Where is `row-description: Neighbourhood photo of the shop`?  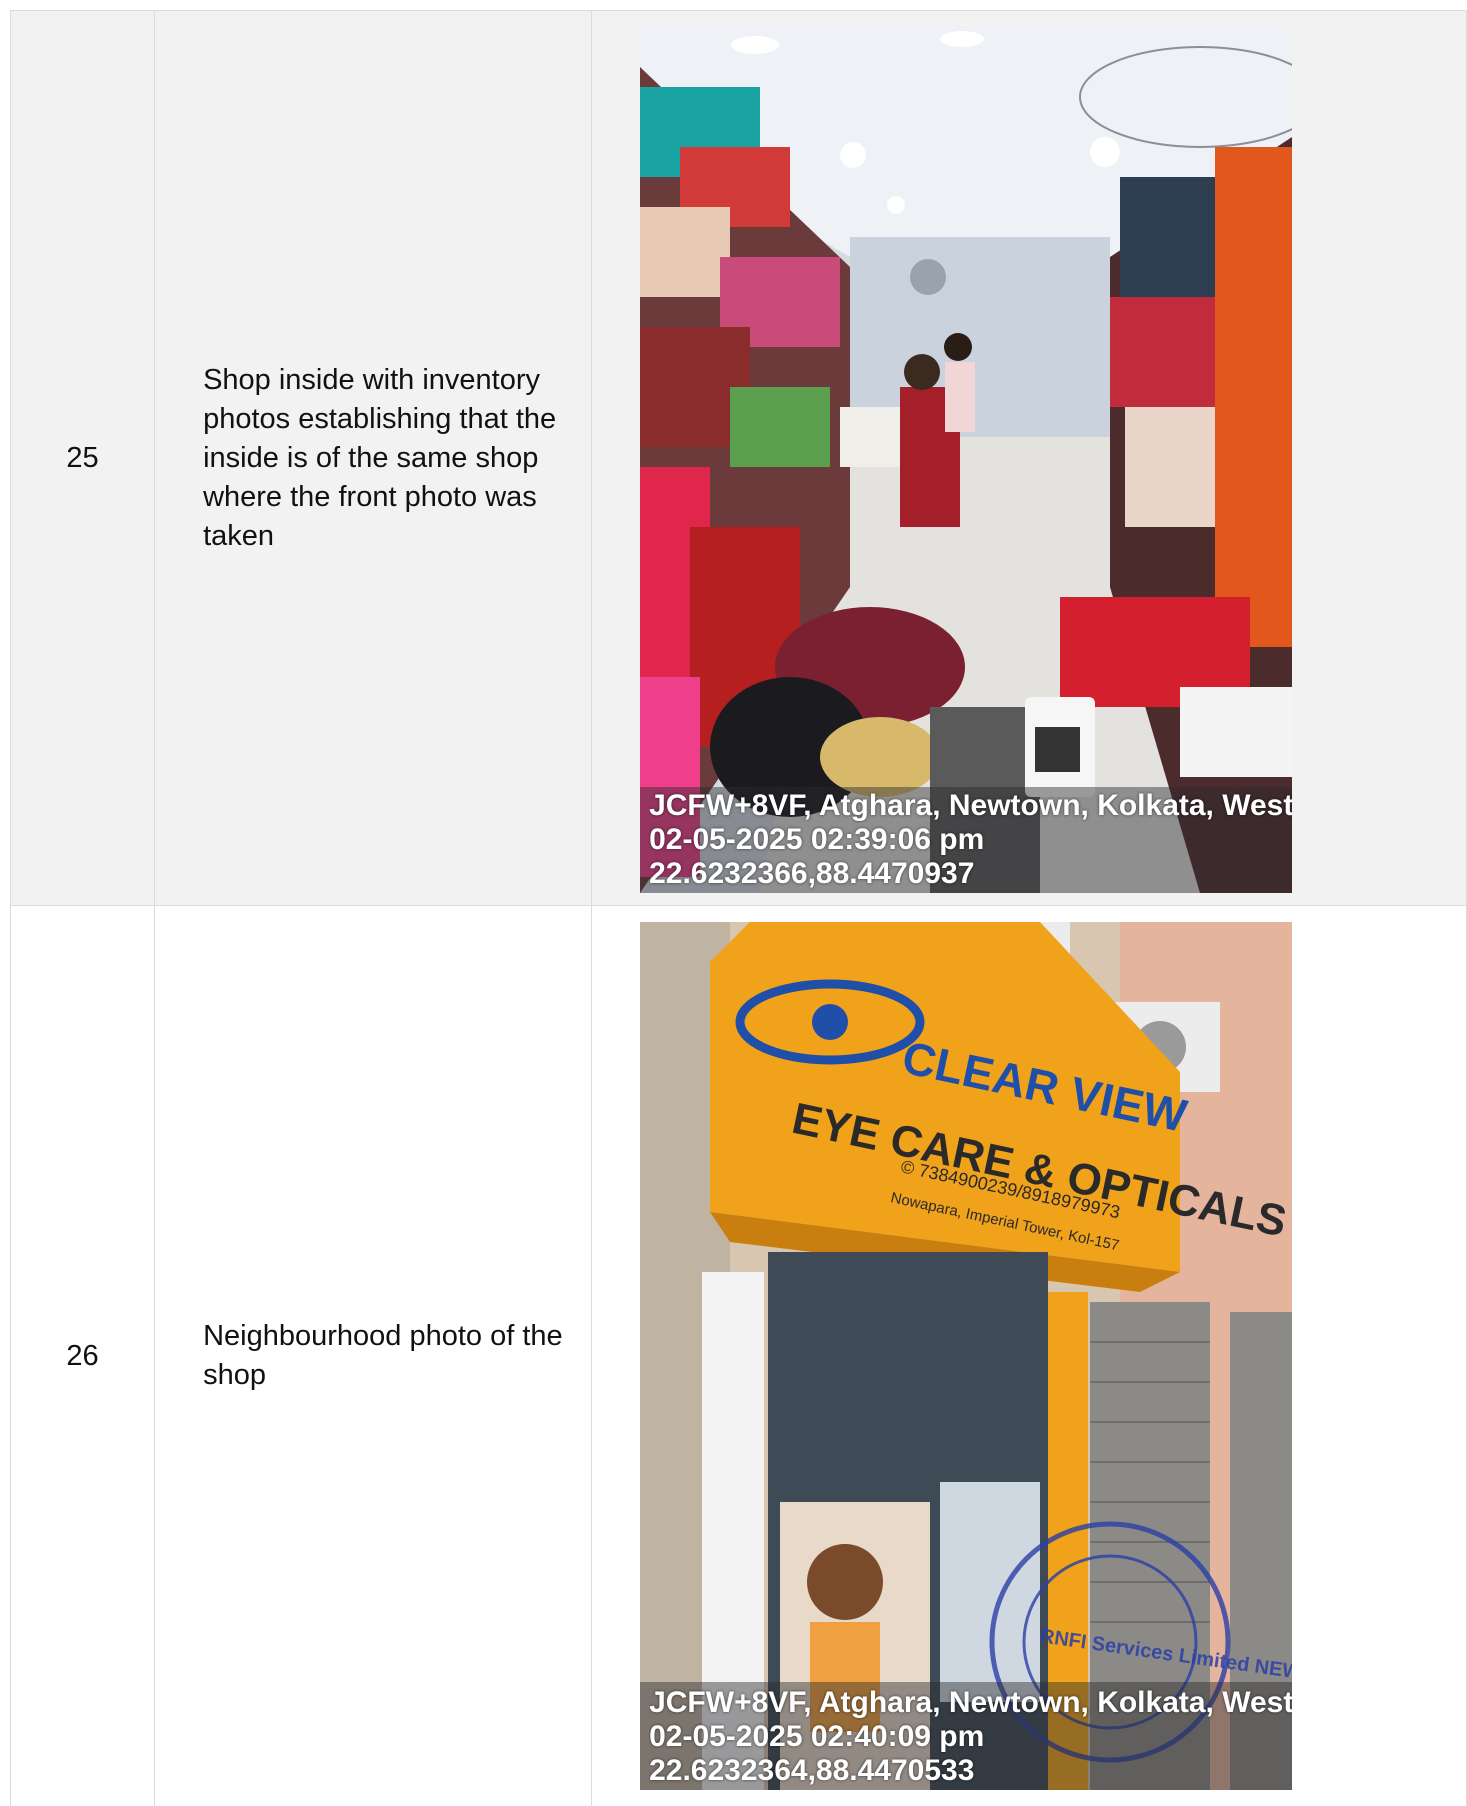
row-description: Neighbourhood photo of the shop is located at coordinates (373, 1356).